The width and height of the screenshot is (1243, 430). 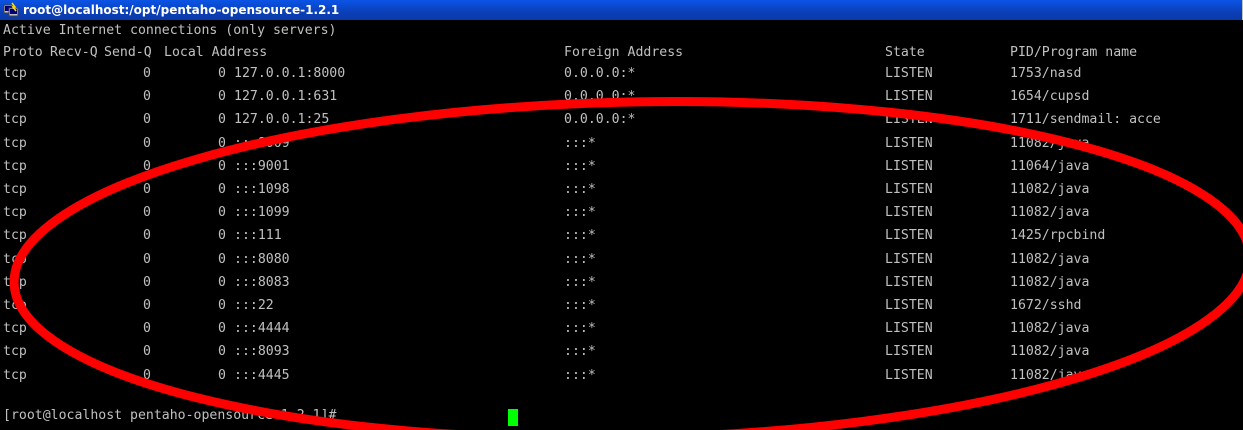 I want to click on table-row: tcp 0 0:::22:::* LISTEN 1672/sshd, so click(x=621, y=305).